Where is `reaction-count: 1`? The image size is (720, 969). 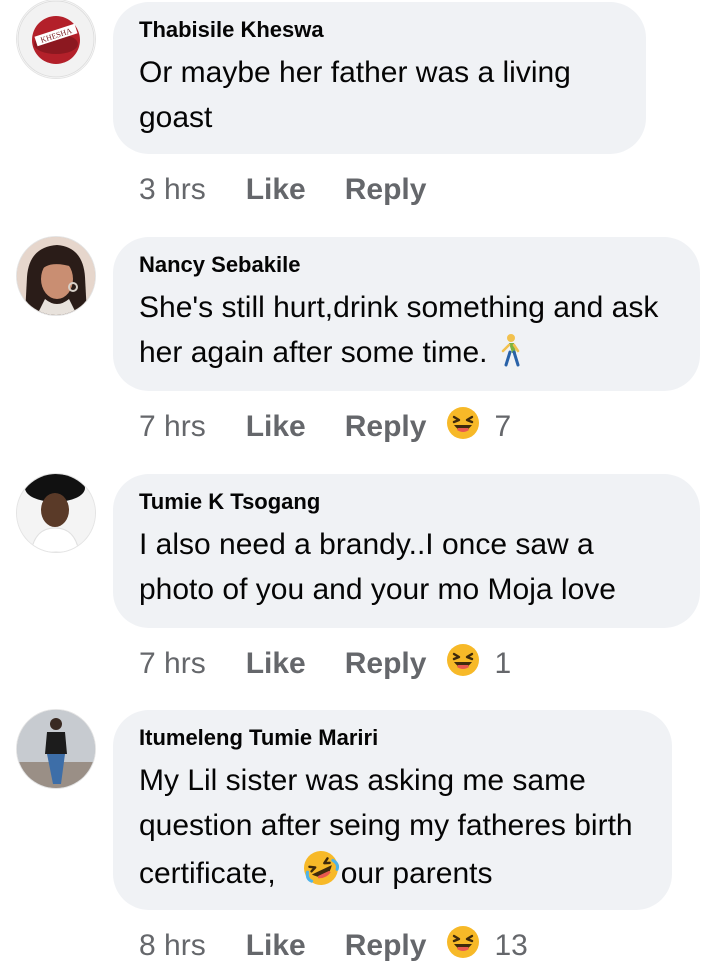 reaction-count: 1 is located at coordinates (503, 663).